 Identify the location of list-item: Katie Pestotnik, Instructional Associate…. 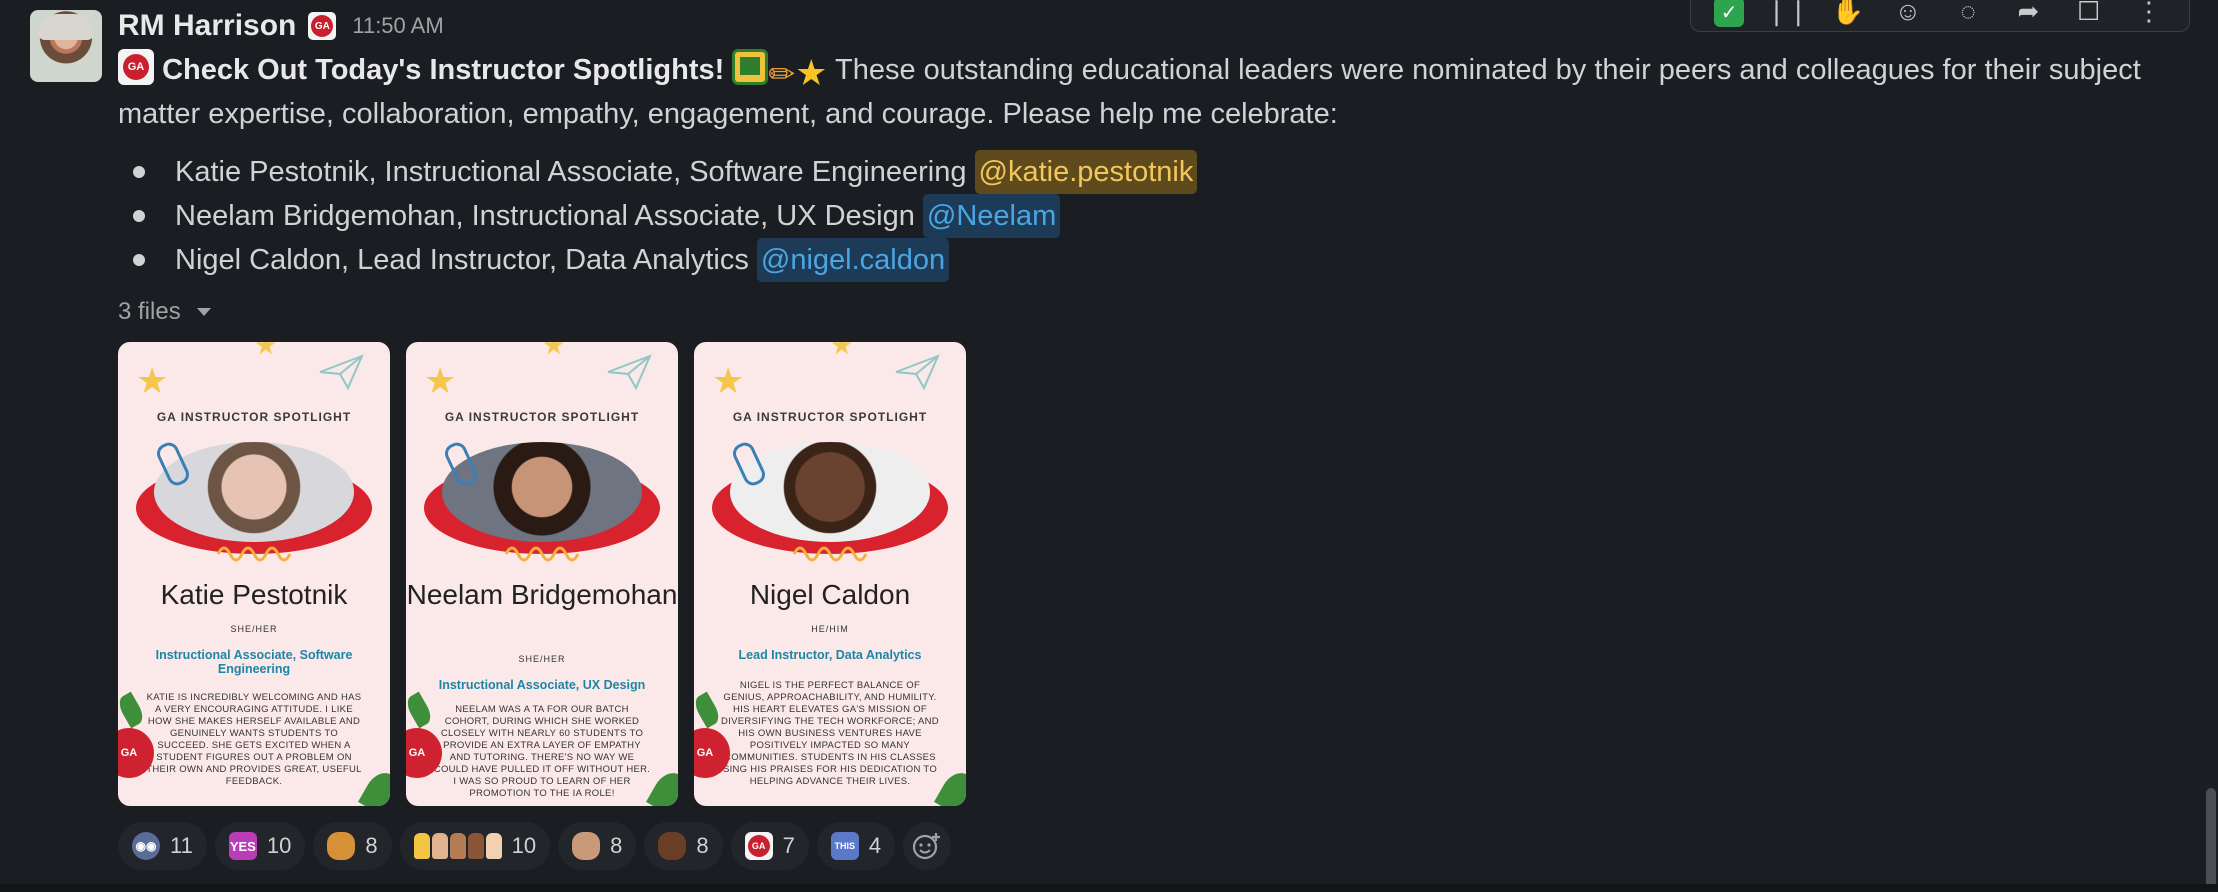
(658, 172).